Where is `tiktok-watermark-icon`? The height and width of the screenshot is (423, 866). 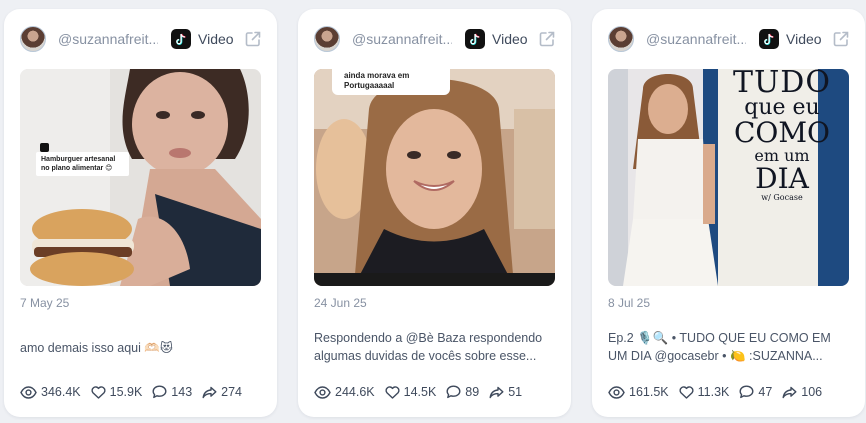
tiktok-watermark-icon is located at coordinates (44, 147).